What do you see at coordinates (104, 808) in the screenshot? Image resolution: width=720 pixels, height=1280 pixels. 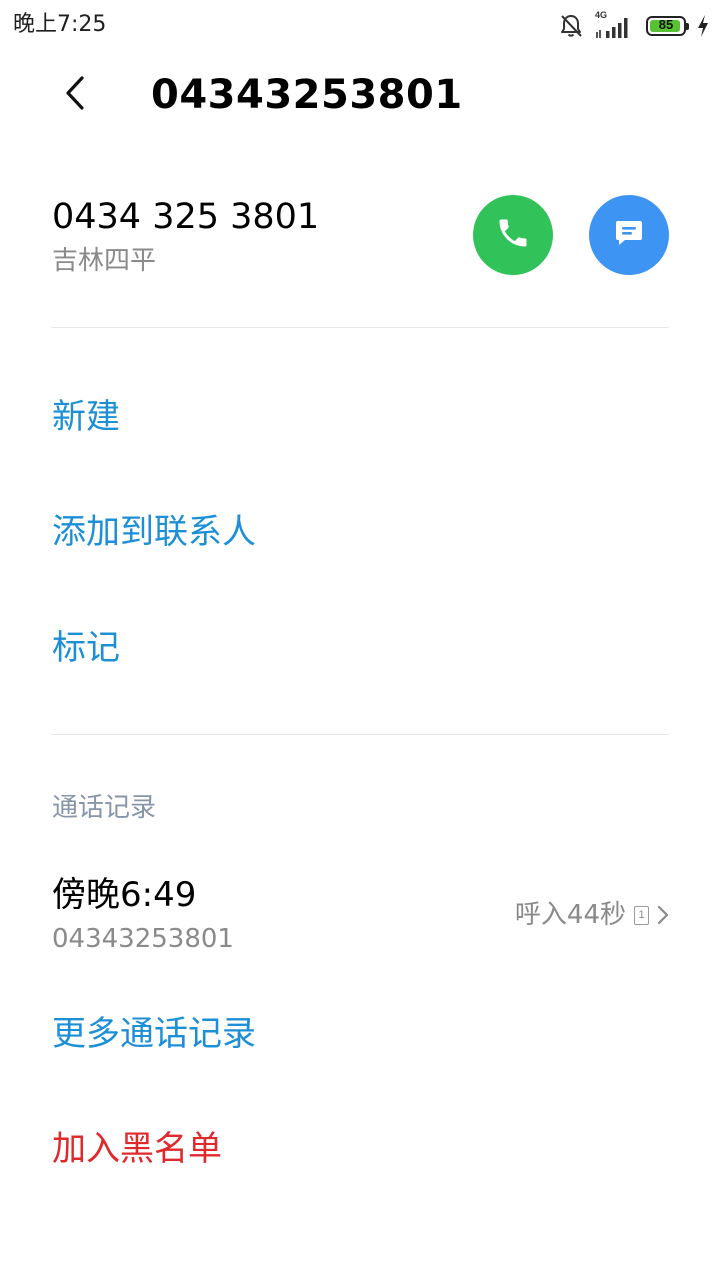 I see `call-log-section-title: 通话记录` at bounding box center [104, 808].